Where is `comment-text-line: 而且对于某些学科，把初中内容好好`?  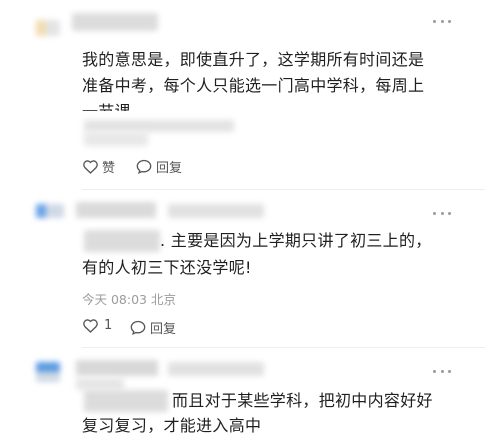
comment-text-line: 而且对于某些学科，把初中内容好好 is located at coordinates (302, 400).